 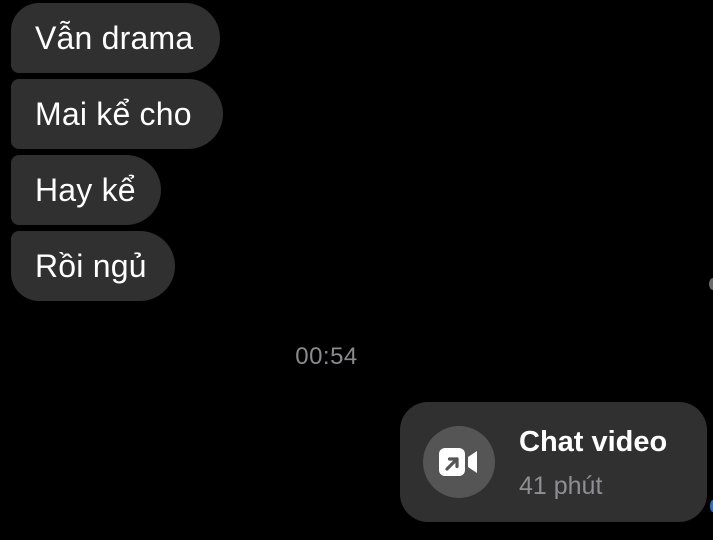 What do you see at coordinates (326, 356) in the screenshot?
I see `message-timestamp: 00:54` at bounding box center [326, 356].